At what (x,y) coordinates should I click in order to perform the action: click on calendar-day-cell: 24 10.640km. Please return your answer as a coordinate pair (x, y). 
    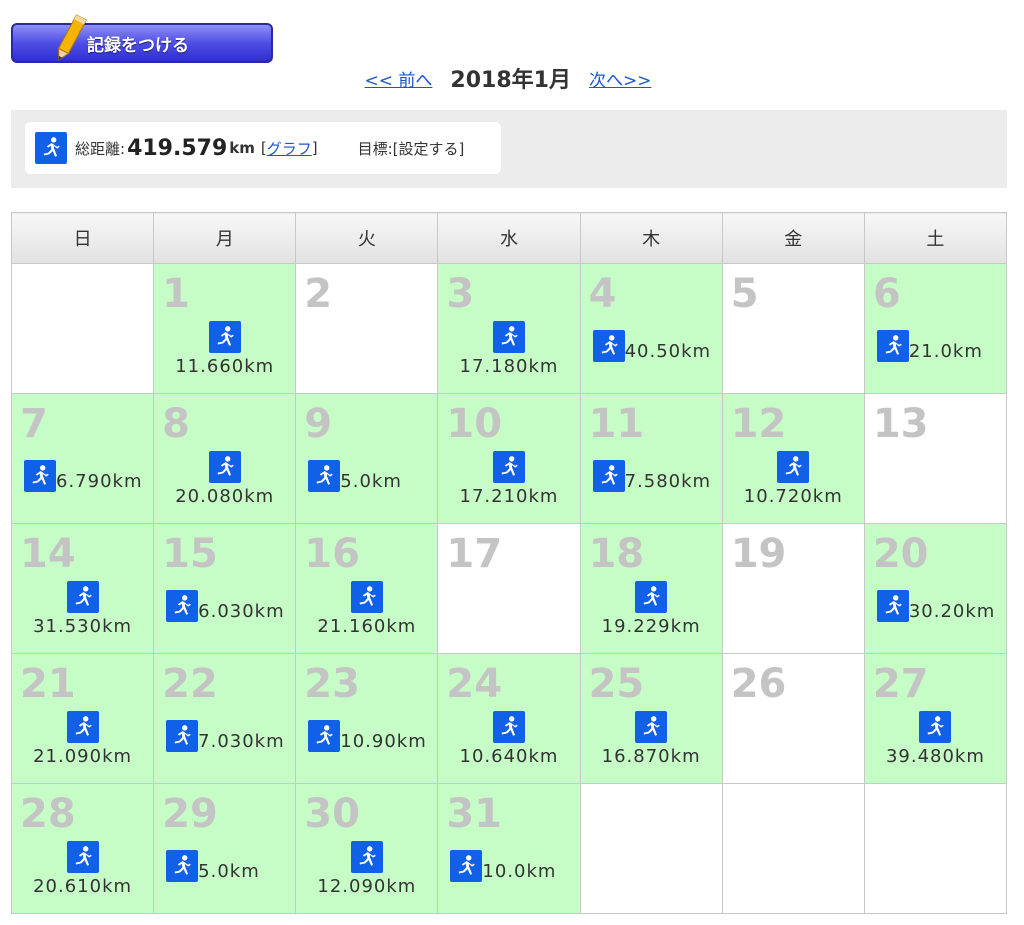
    Looking at the image, I should click on (509, 718).